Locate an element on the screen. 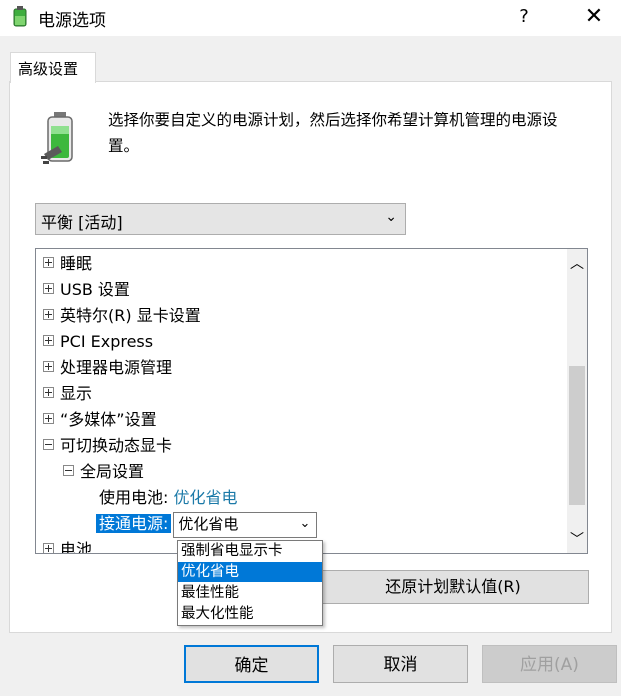 The image size is (621, 696). restore-defaults-button: 还原计划默认值(R) is located at coordinates (453, 587).